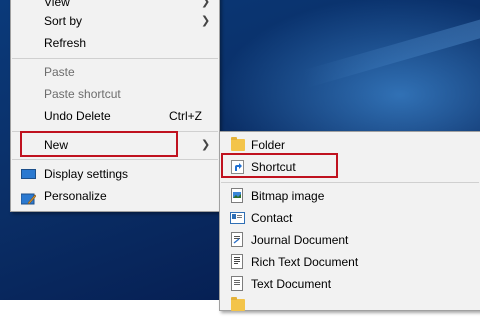 Image resolution: width=480 pixels, height=317 pixels. Describe the element at coordinates (238, 144) in the screenshot. I see `folder-icon` at that location.